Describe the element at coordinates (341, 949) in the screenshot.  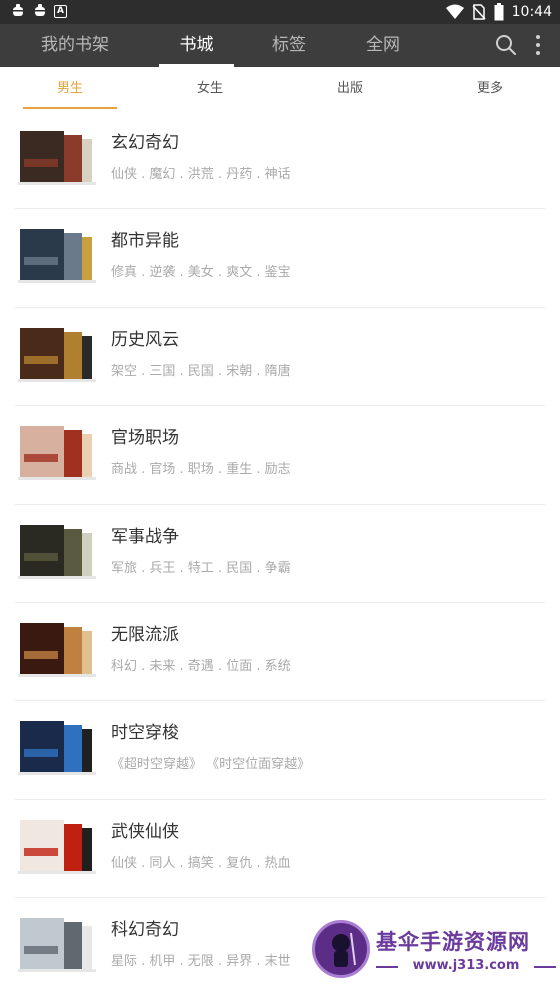
I see `watermark-logo-icon` at that location.